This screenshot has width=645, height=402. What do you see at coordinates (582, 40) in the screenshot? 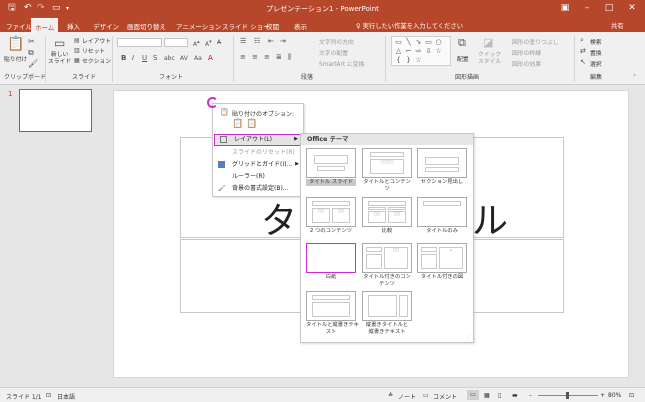
I see `find-icon: ⌕` at bounding box center [582, 40].